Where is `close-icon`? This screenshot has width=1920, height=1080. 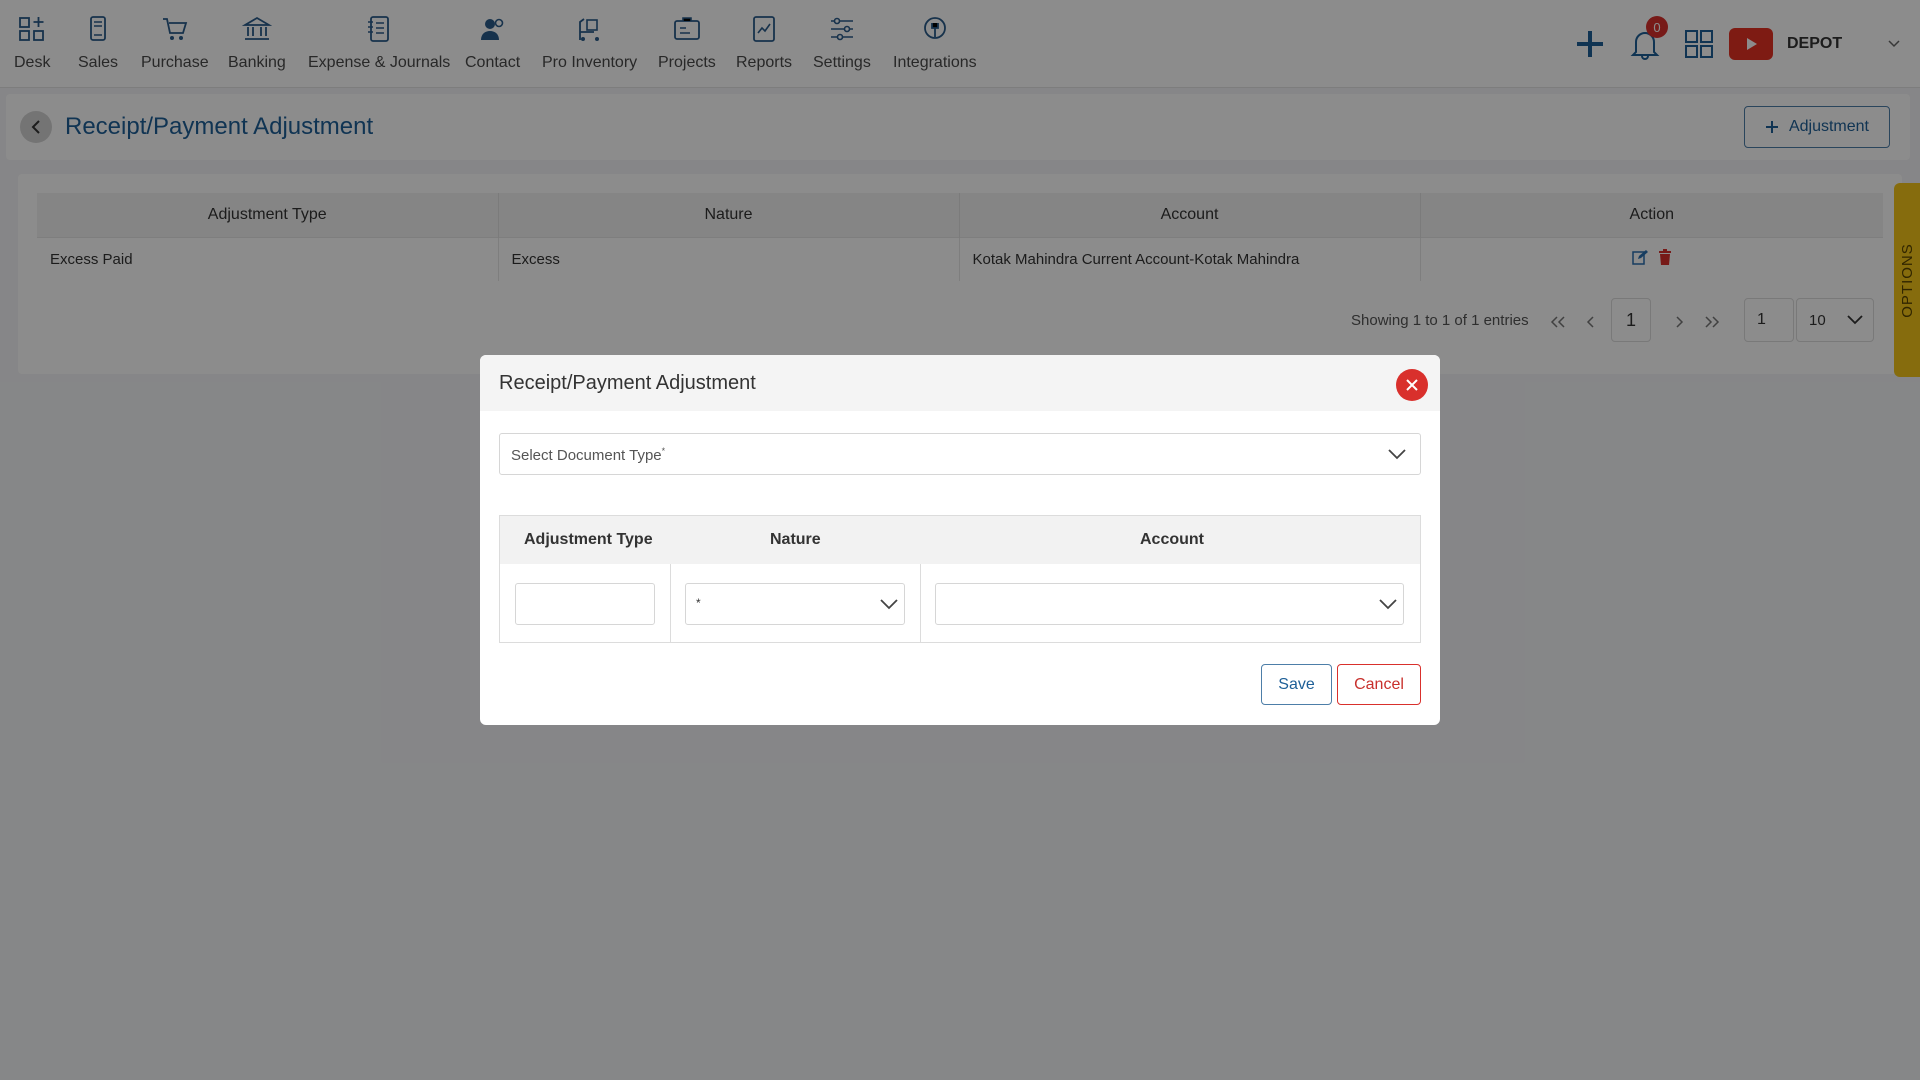 close-icon is located at coordinates (1412, 385).